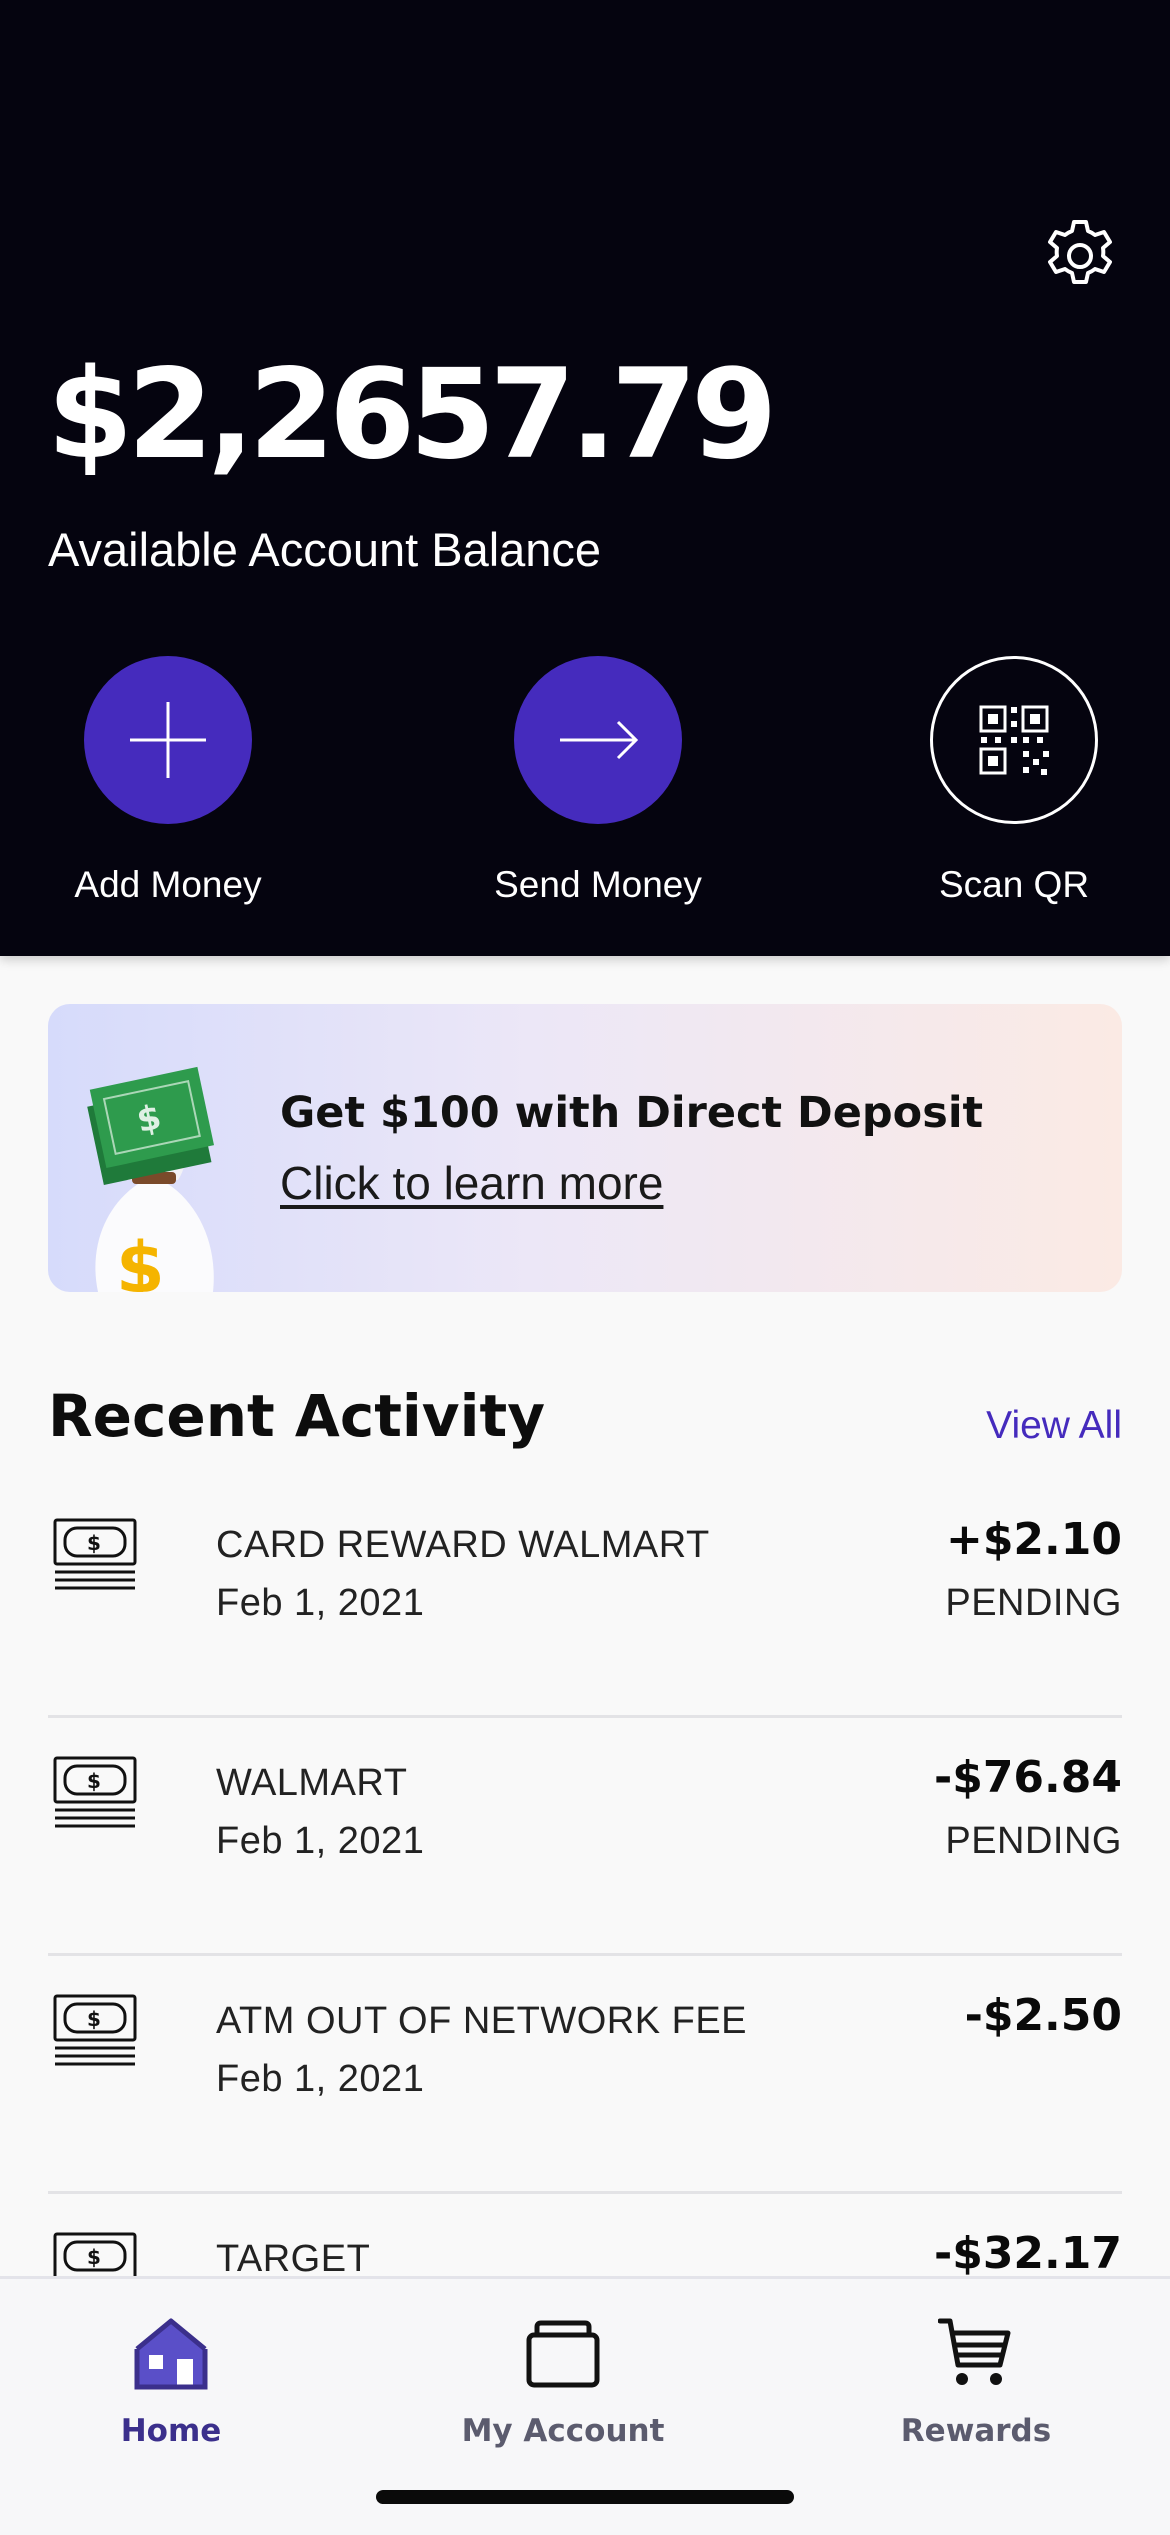 This screenshot has width=1170, height=2535. I want to click on recent-activity-title: Recent Activity, so click(297, 1416).